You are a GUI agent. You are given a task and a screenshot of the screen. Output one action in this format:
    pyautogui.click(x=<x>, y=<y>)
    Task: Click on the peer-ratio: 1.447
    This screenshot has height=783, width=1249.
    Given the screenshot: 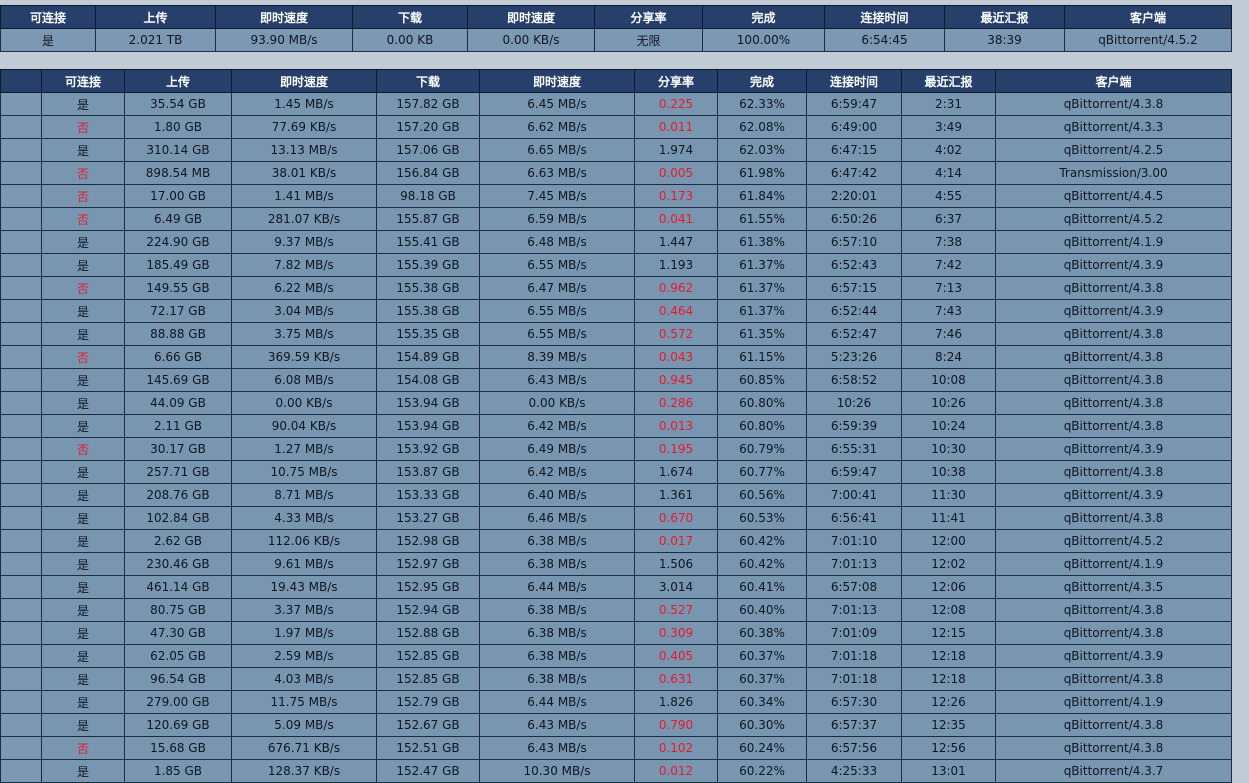 What is the action you would take?
    pyautogui.click(x=676, y=242)
    